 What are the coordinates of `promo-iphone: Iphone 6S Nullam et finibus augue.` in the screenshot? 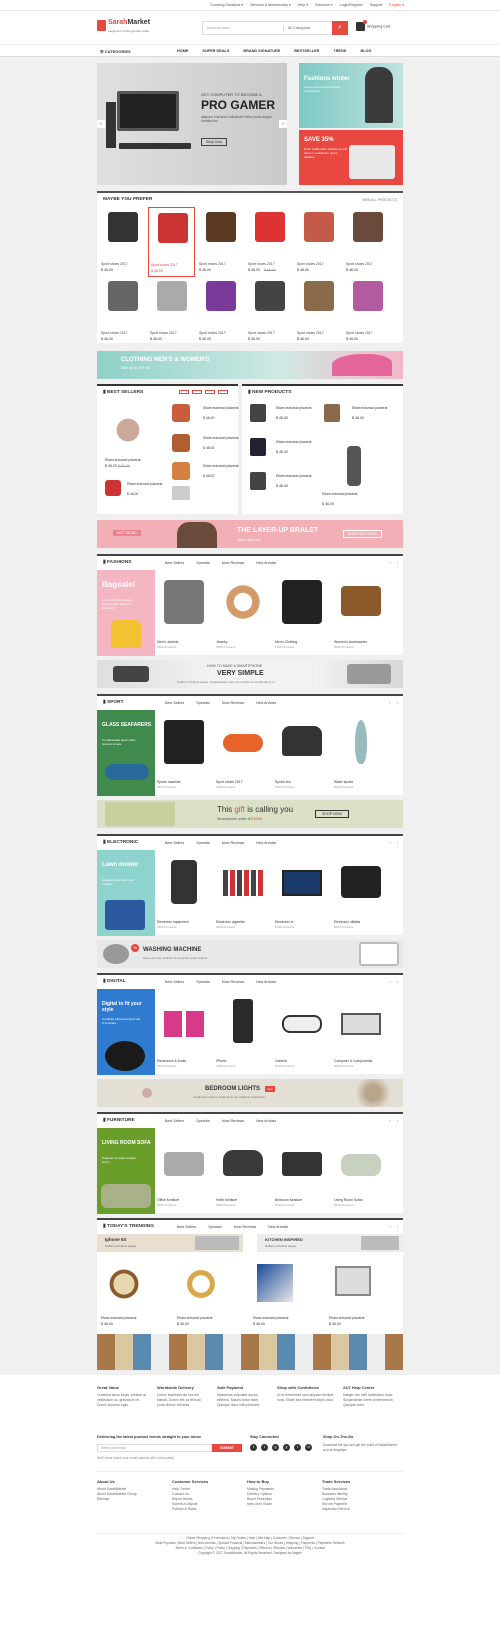 It's located at (170, 1243).